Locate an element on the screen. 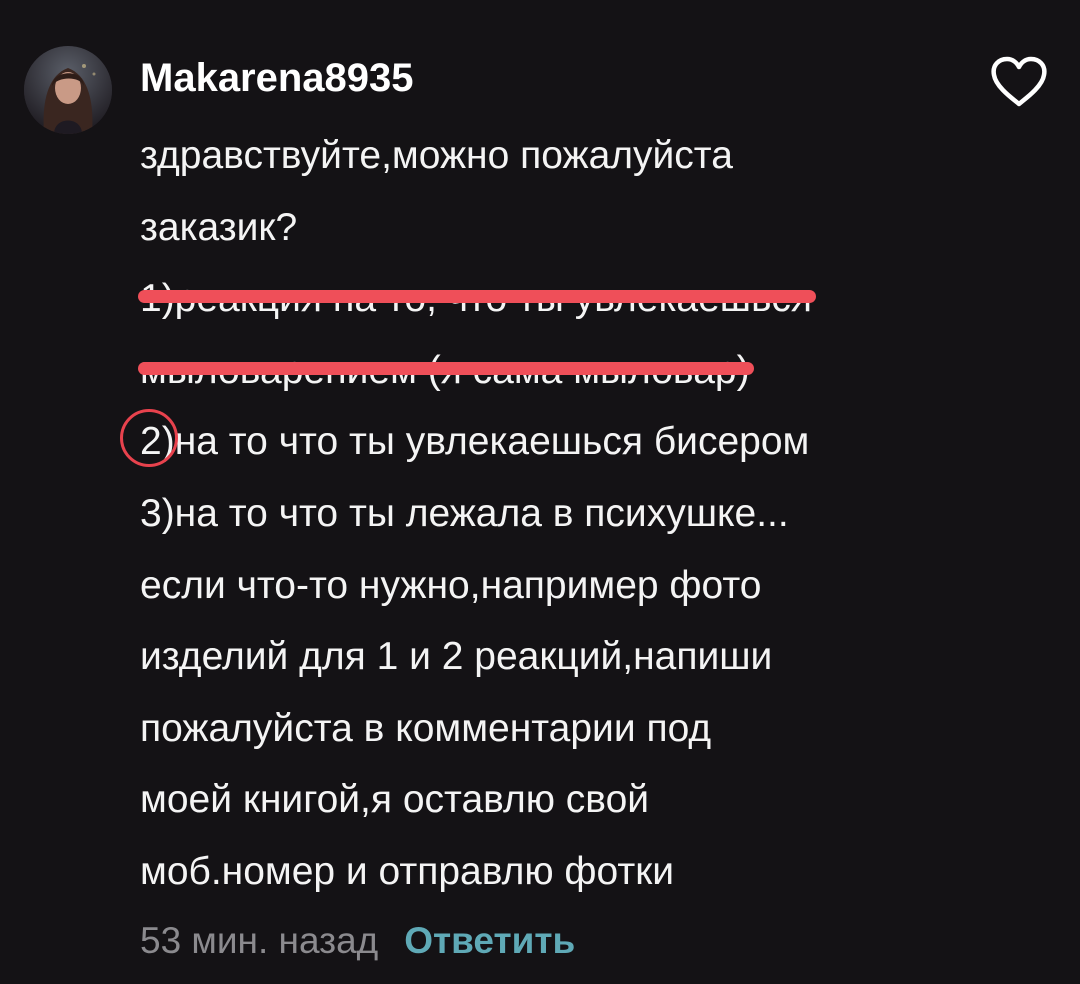 The height and width of the screenshot is (984, 1080). heart-icon is located at coordinates (1019, 81).